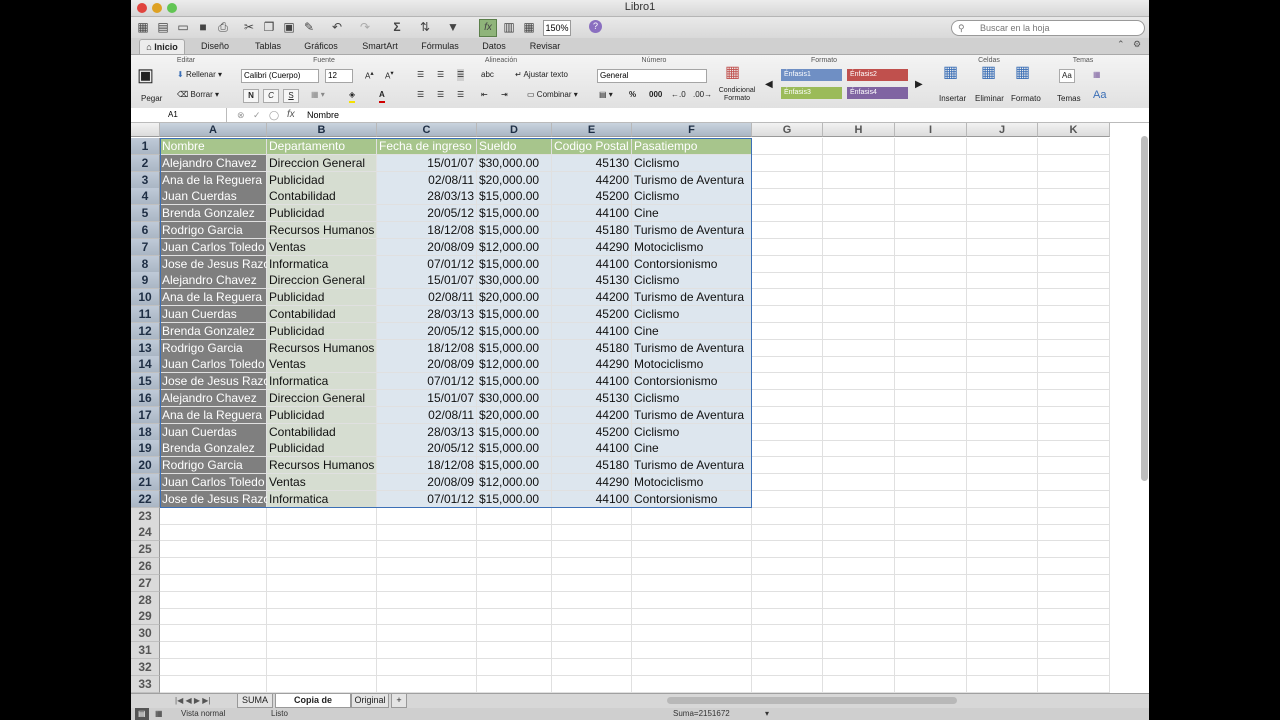 Image resolution: width=1280 pixels, height=720 pixels. What do you see at coordinates (592, 482) in the screenshot?
I see `cell-e21: 44290` at bounding box center [592, 482].